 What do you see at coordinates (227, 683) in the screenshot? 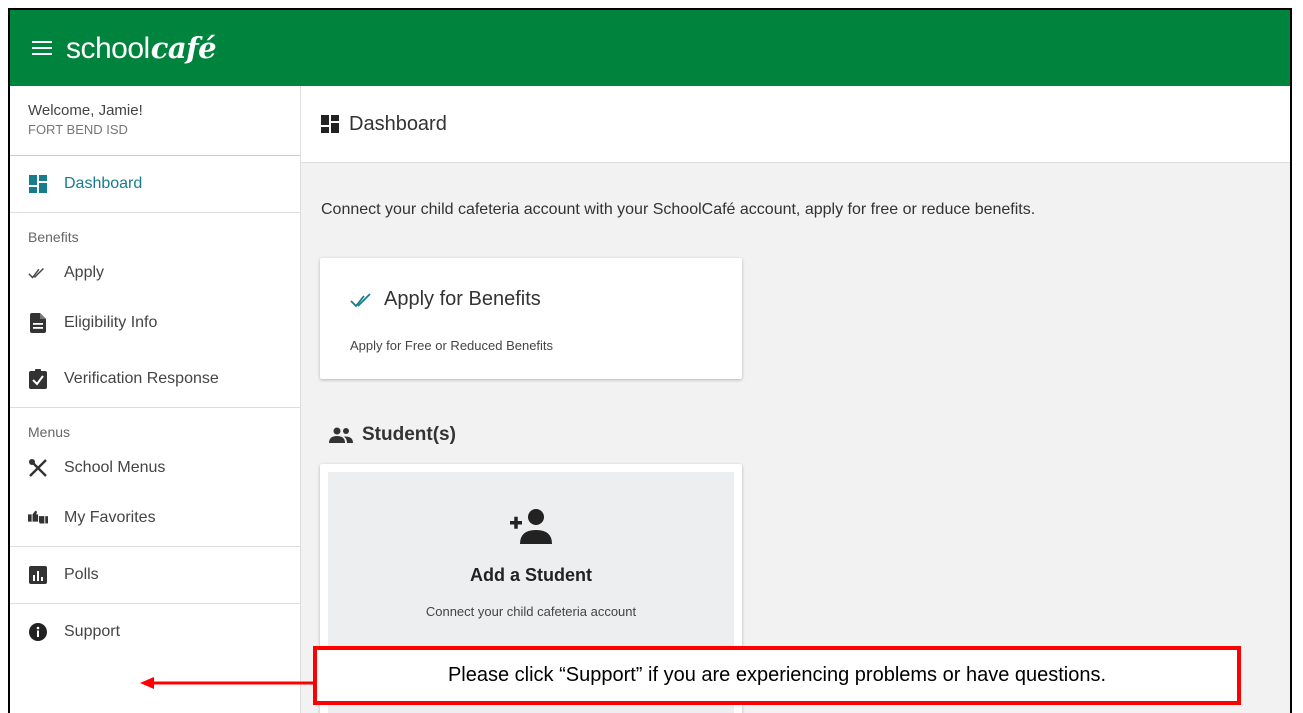
I see `callout-arrow` at bounding box center [227, 683].